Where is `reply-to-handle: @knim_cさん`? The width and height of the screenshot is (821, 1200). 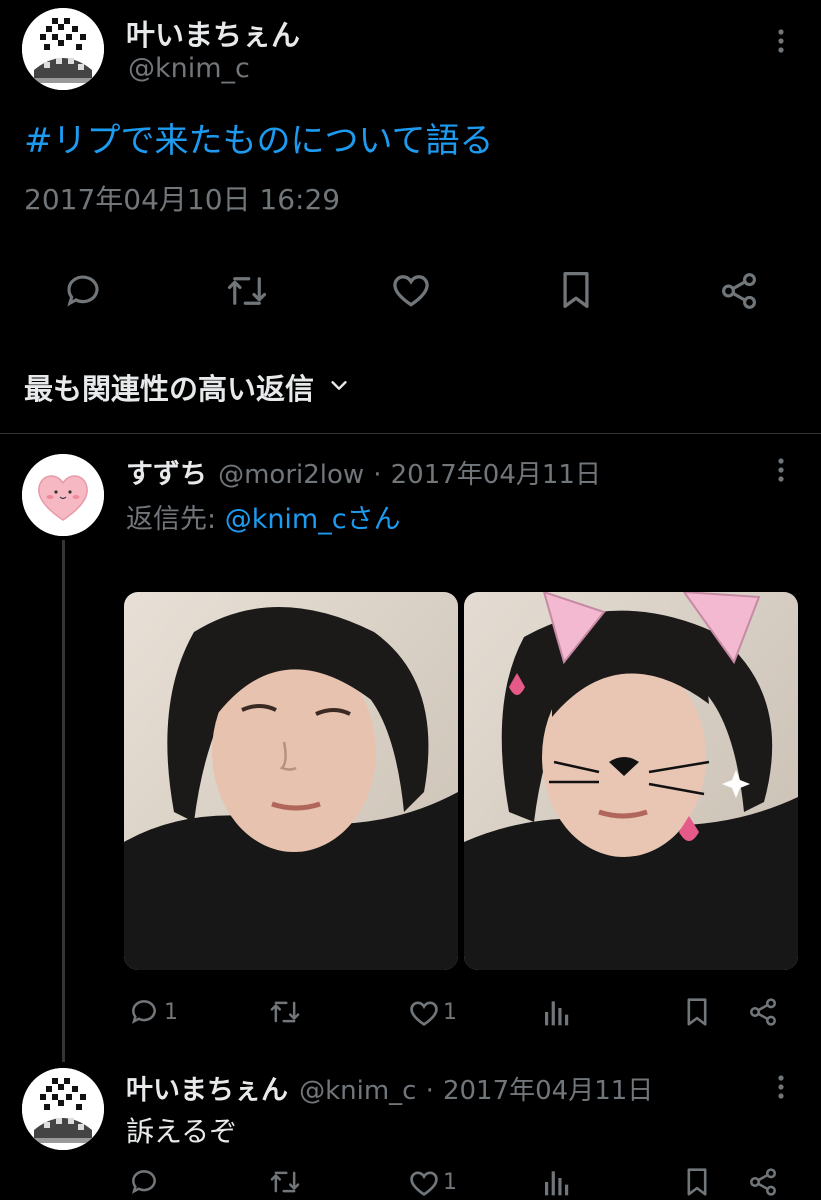 reply-to-handle: @knim_cさん is located at coordinates (313, 519).